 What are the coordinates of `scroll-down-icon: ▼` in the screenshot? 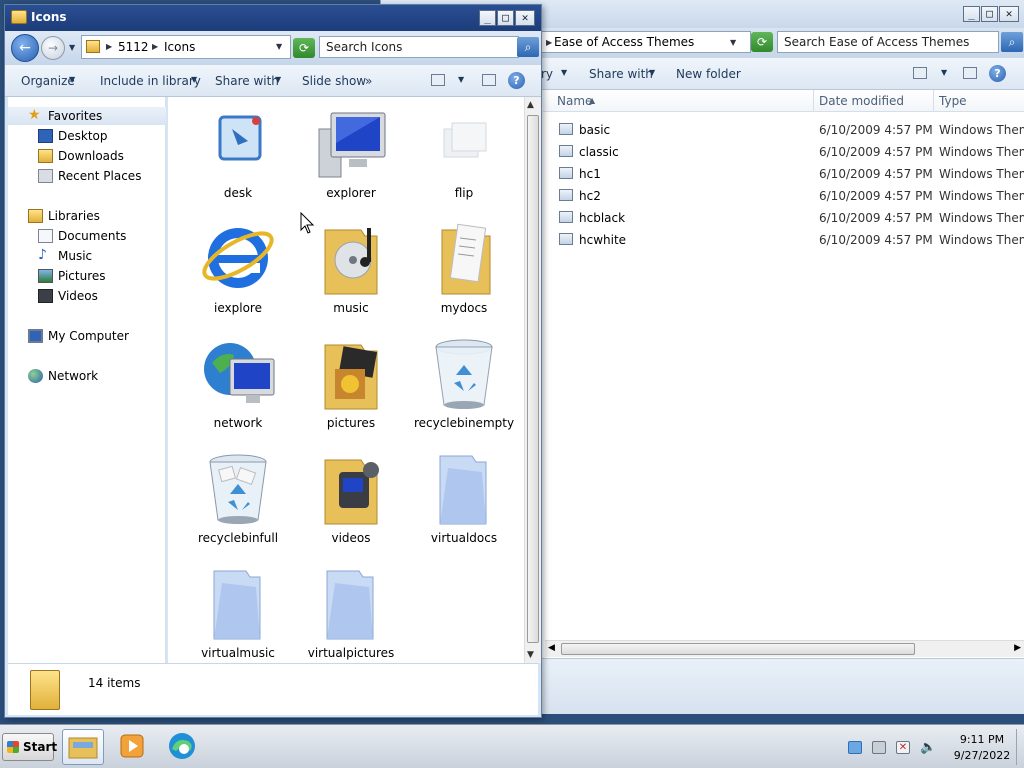 It's located at (530, 655).